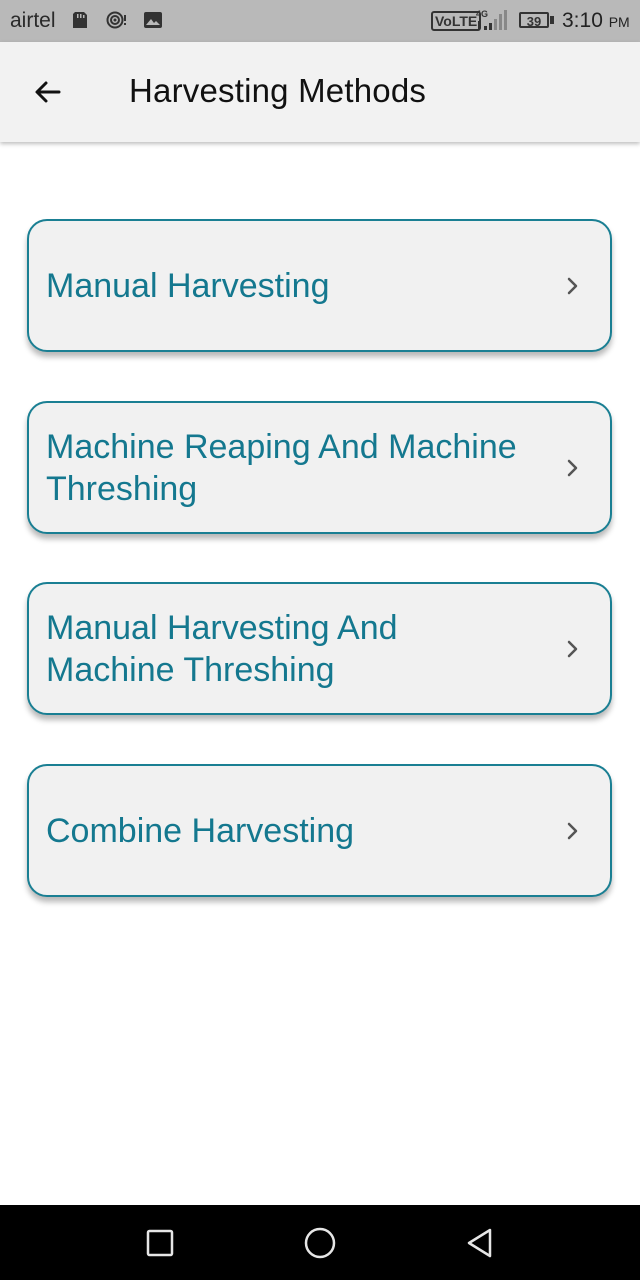 The width and height of the screenshot is (640, 1280). Describe the element at coordinates (222, 648) in the screenshot. I see `method-card-label: Manual Harvesting And Machine Threshing` at that location.